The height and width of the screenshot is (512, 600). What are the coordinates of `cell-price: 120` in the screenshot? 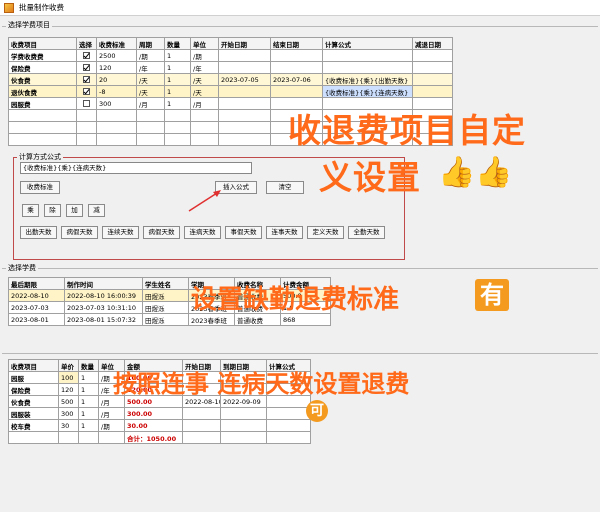 It's located at (68, 389).